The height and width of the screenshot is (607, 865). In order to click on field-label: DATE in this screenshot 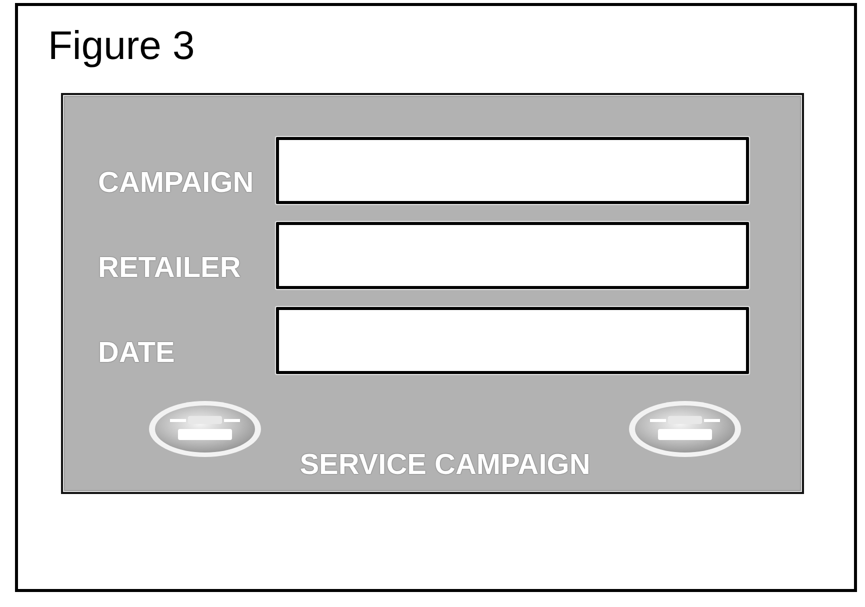, I will do `click(136, 353)`.